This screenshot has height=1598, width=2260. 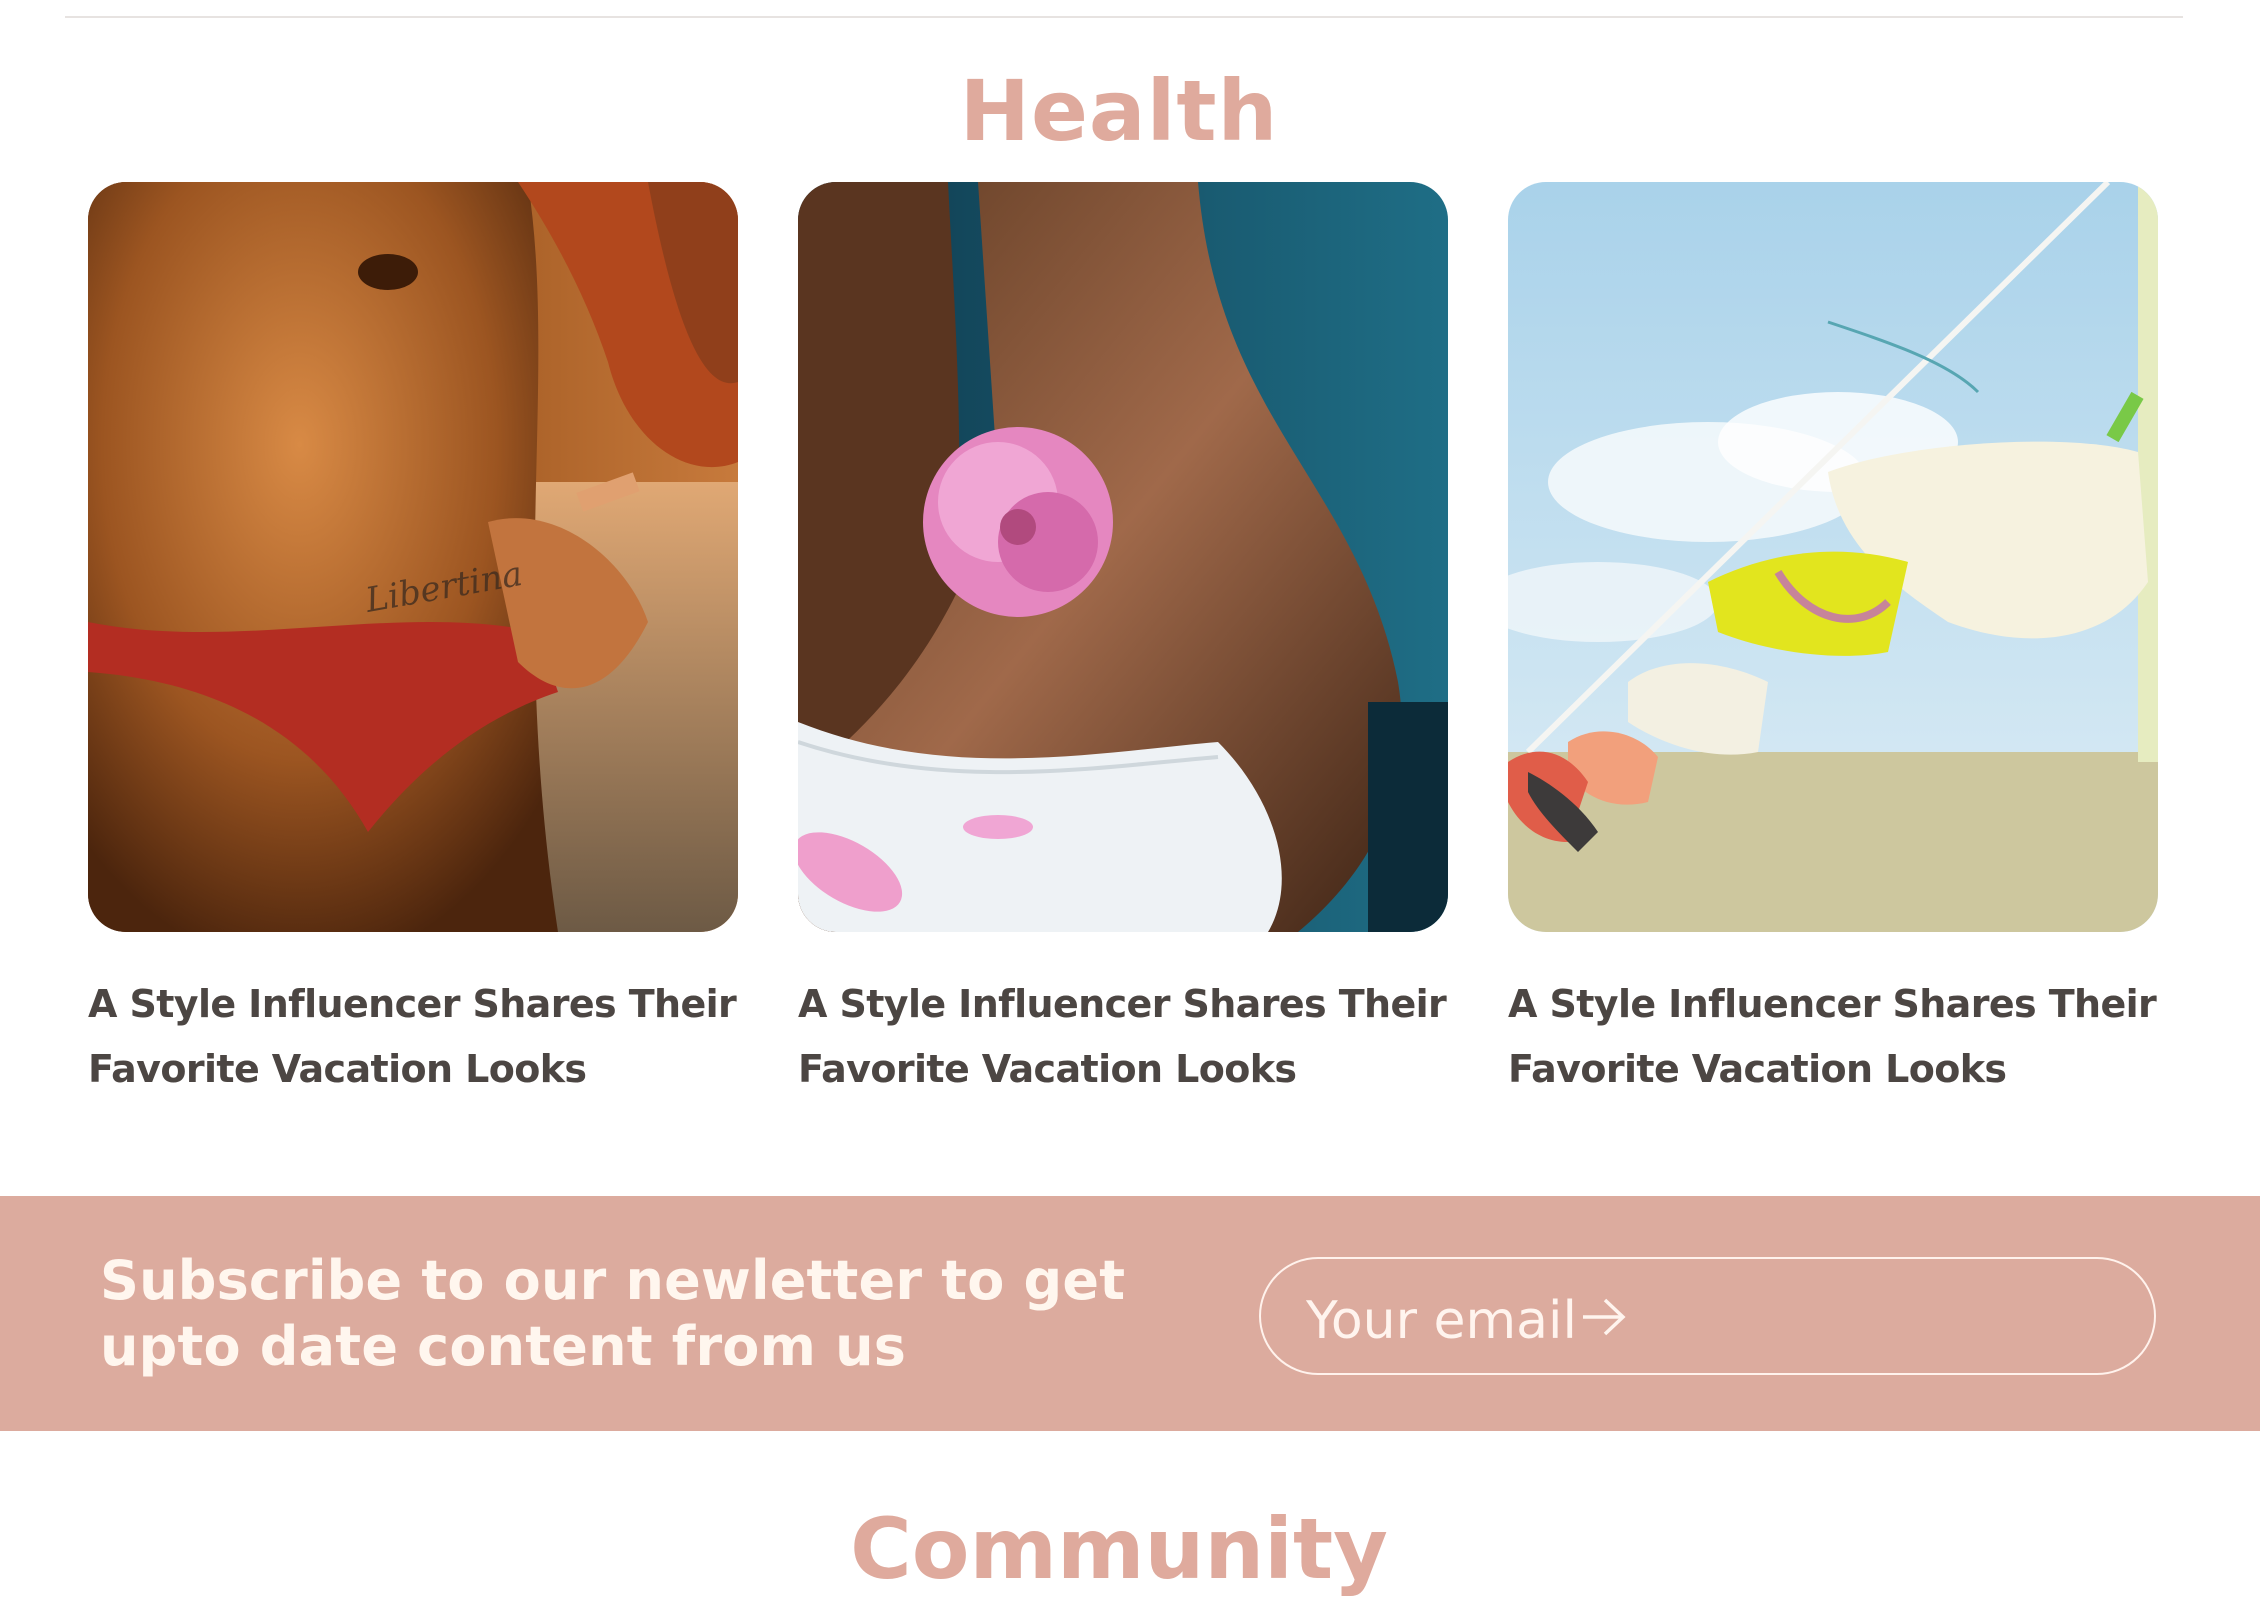 What do you see at coordinates (1707, 1316) in the screenshot?
I see `email-input: Your email` at bounding box center [1707, 1316].